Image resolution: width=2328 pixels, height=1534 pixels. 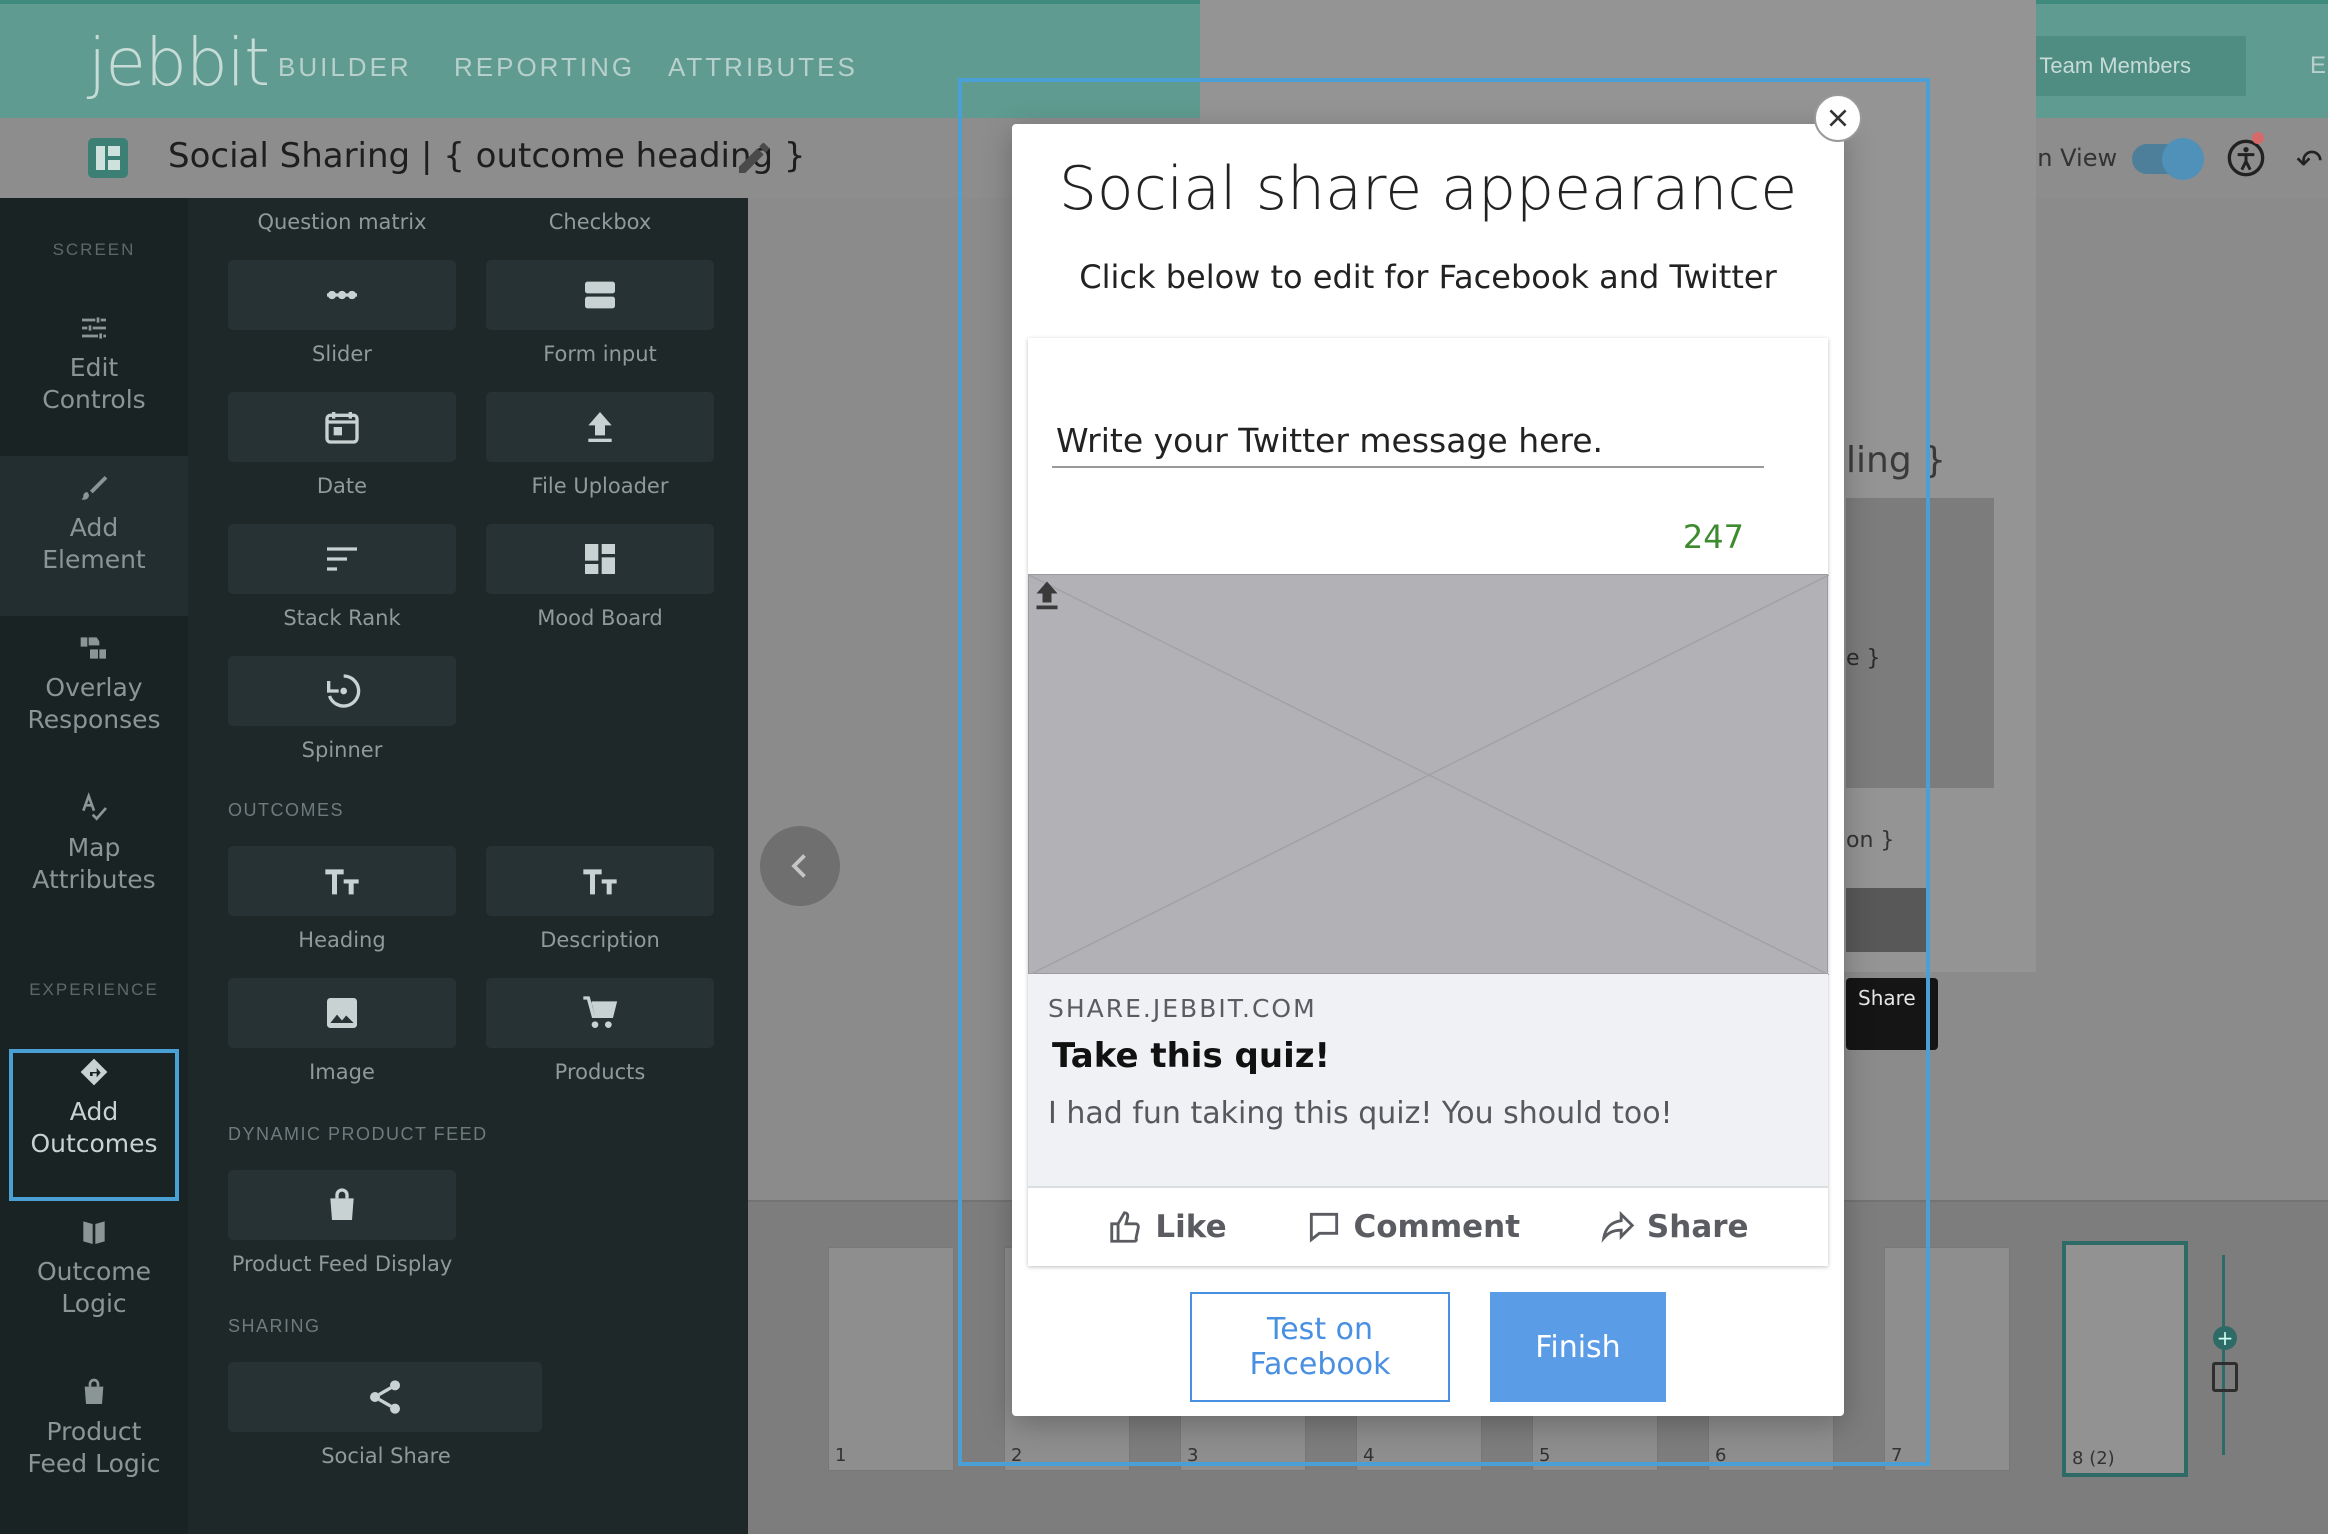 What do you see at coordinates (94, 1391) in the screenshot?
I see `bag-icon` at bounding box center [94, 1391].